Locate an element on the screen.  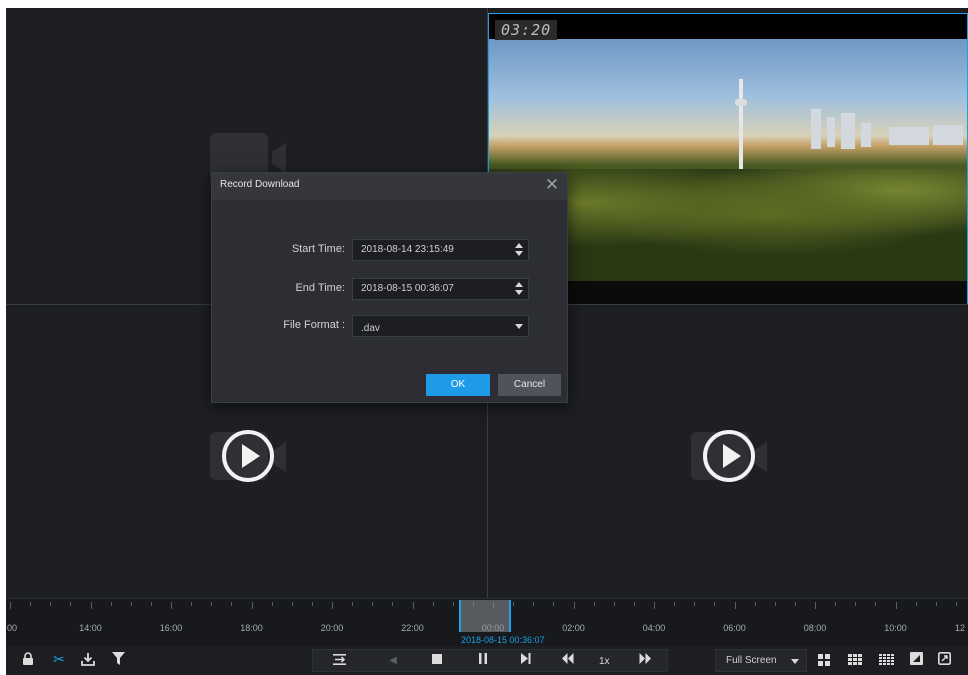
next-frame-icon is located at coordinates (525, 661).